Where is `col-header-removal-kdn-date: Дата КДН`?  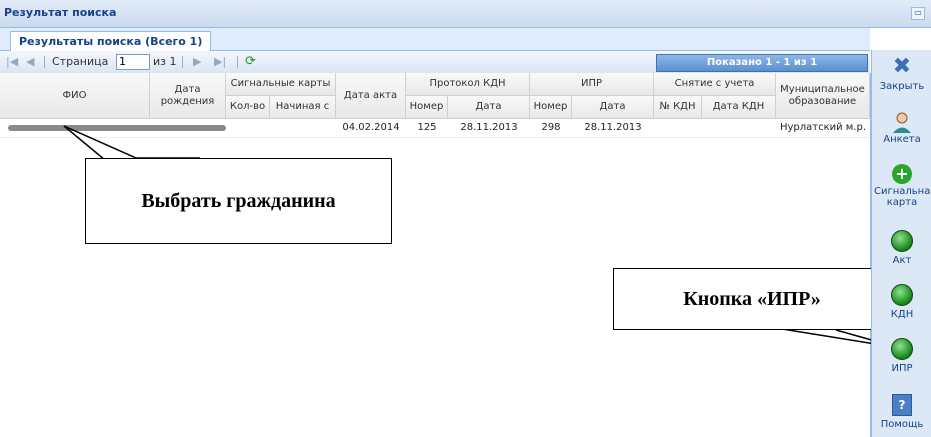 col-header-removal-kdn-date: Дата КДН is located at coordinates (739, 107).